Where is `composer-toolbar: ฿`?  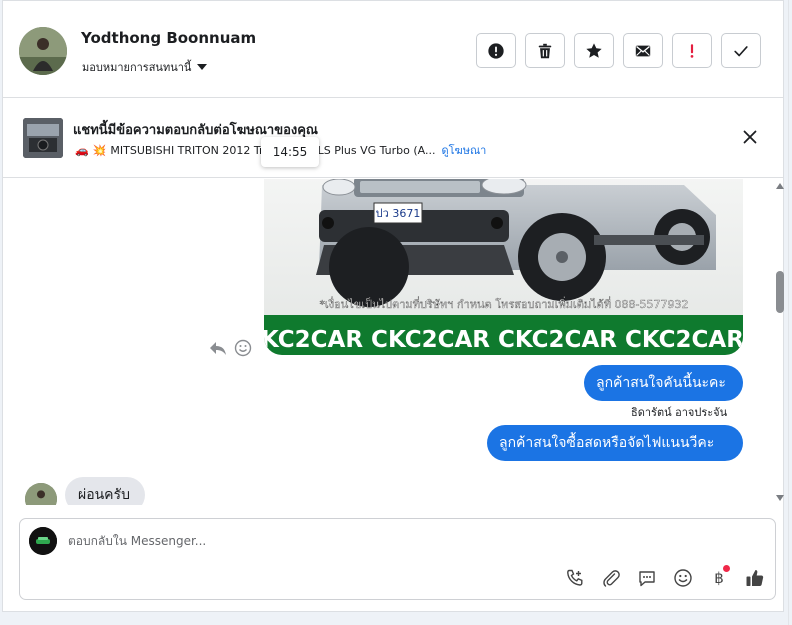 composer-toolbar: ฿ is located at coordinates (665, 577).